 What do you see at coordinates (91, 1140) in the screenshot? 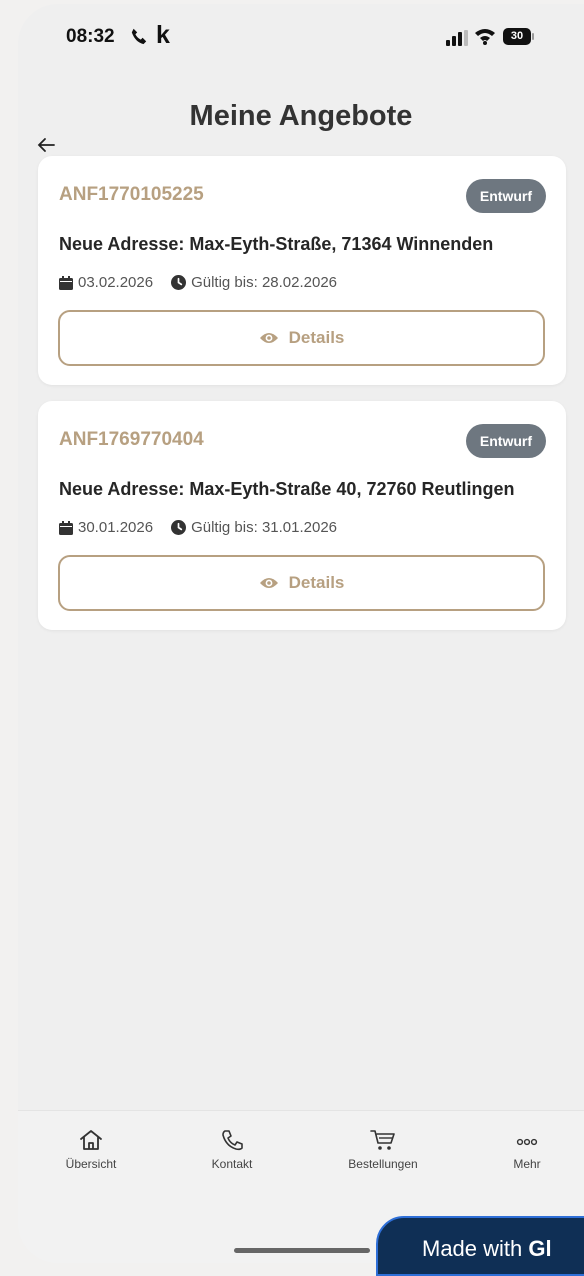
I see `home-icon` at bounding box center [91, 1140].